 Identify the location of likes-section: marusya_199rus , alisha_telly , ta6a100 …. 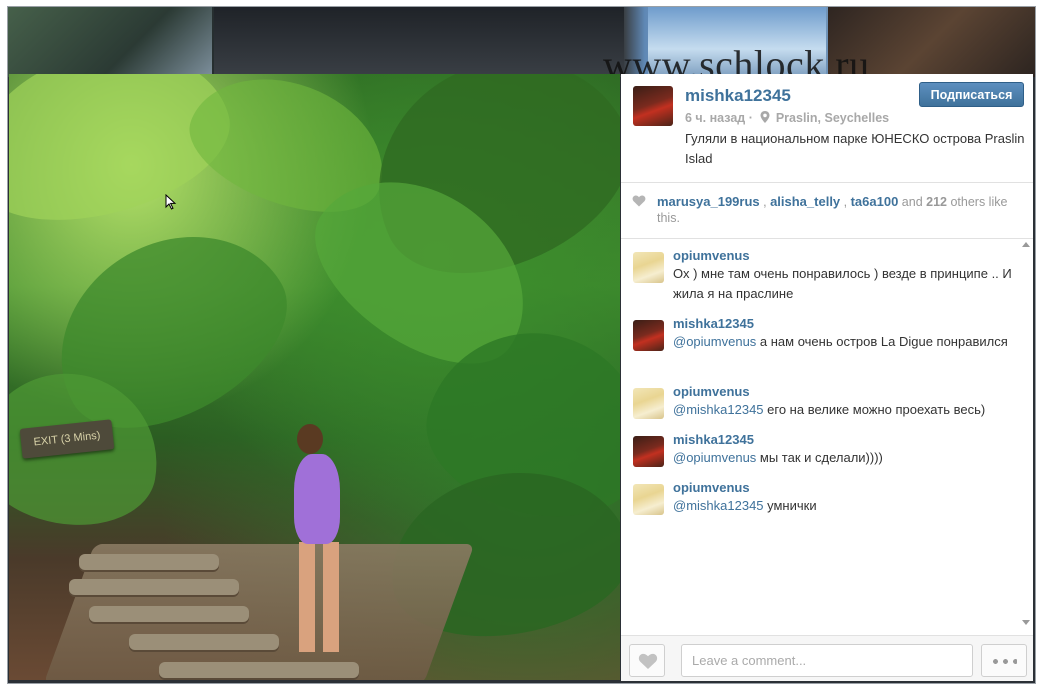
(827, 210).